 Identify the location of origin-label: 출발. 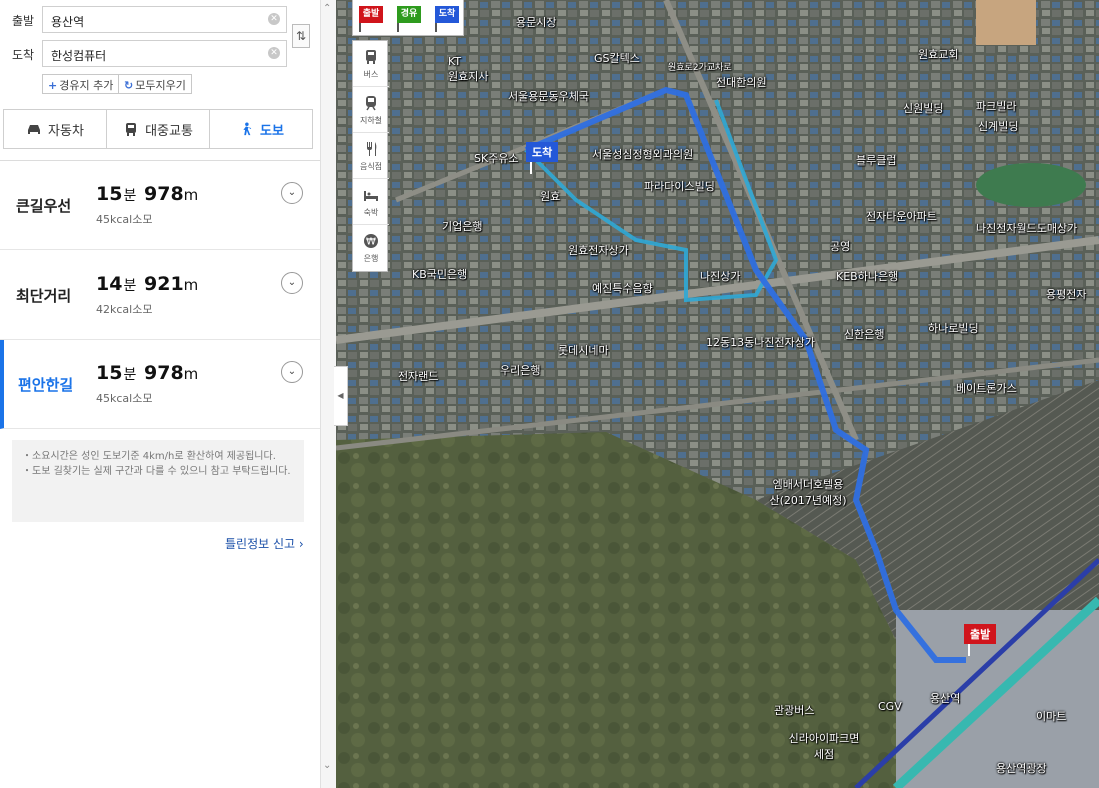
(23, 21).